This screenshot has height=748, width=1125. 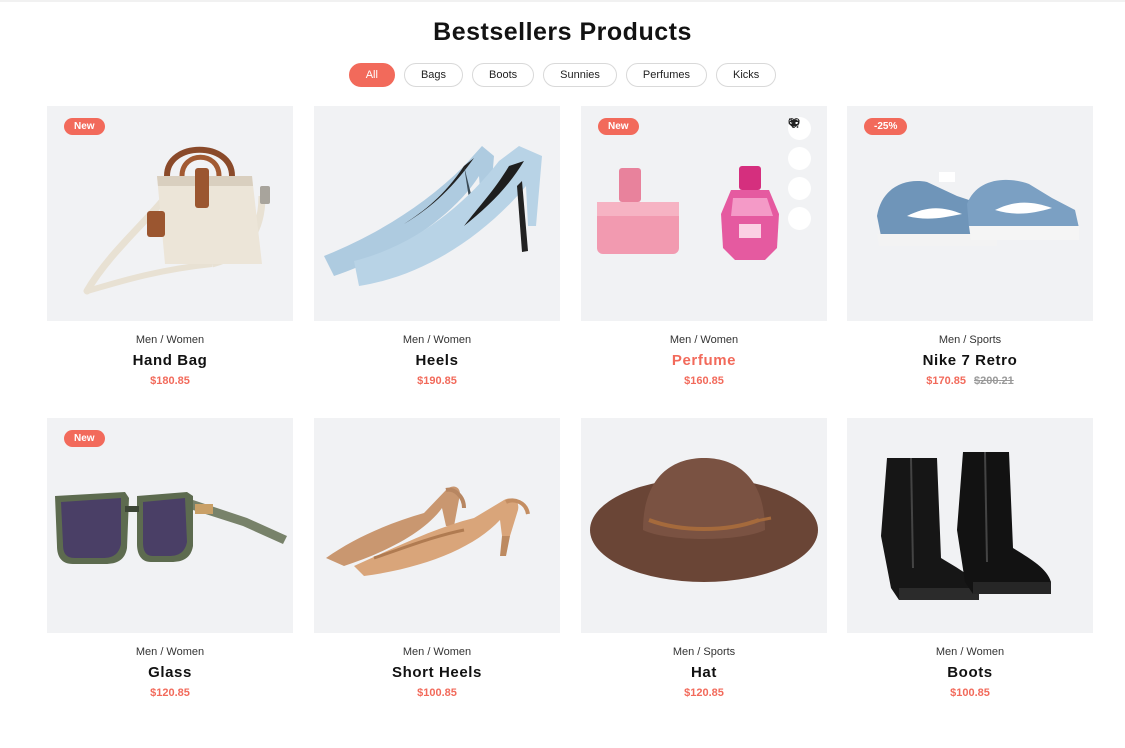 What do you see at coordinates (886, 126) in the screenshot?
I see `badge-discount: -25%` at bounding box center [886, 126].